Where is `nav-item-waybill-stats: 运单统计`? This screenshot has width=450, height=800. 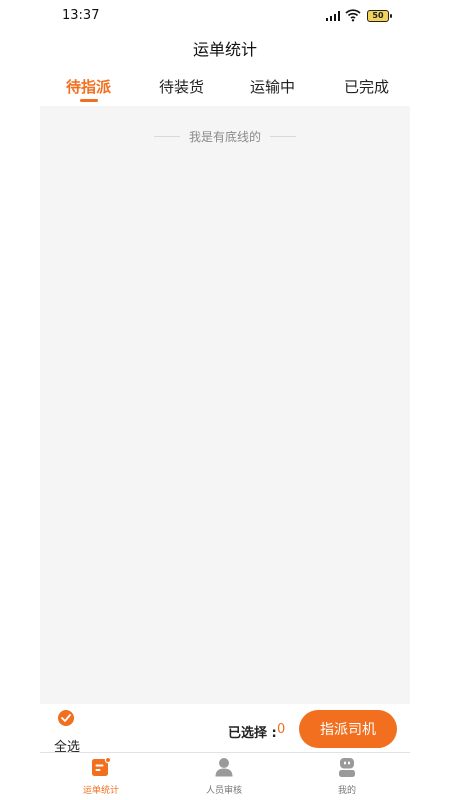 nav-item-waybill-stats: 运单统计 is located at coordinates (101, 776).